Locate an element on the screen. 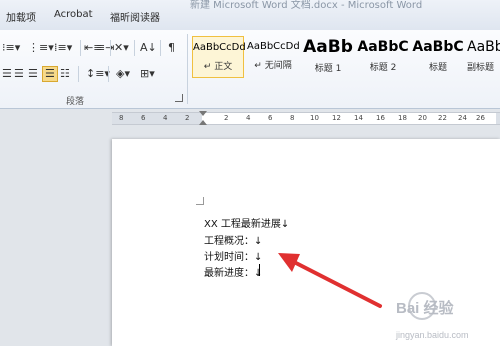  align-right-icon: ☰ is located at coordinates (33, 74).